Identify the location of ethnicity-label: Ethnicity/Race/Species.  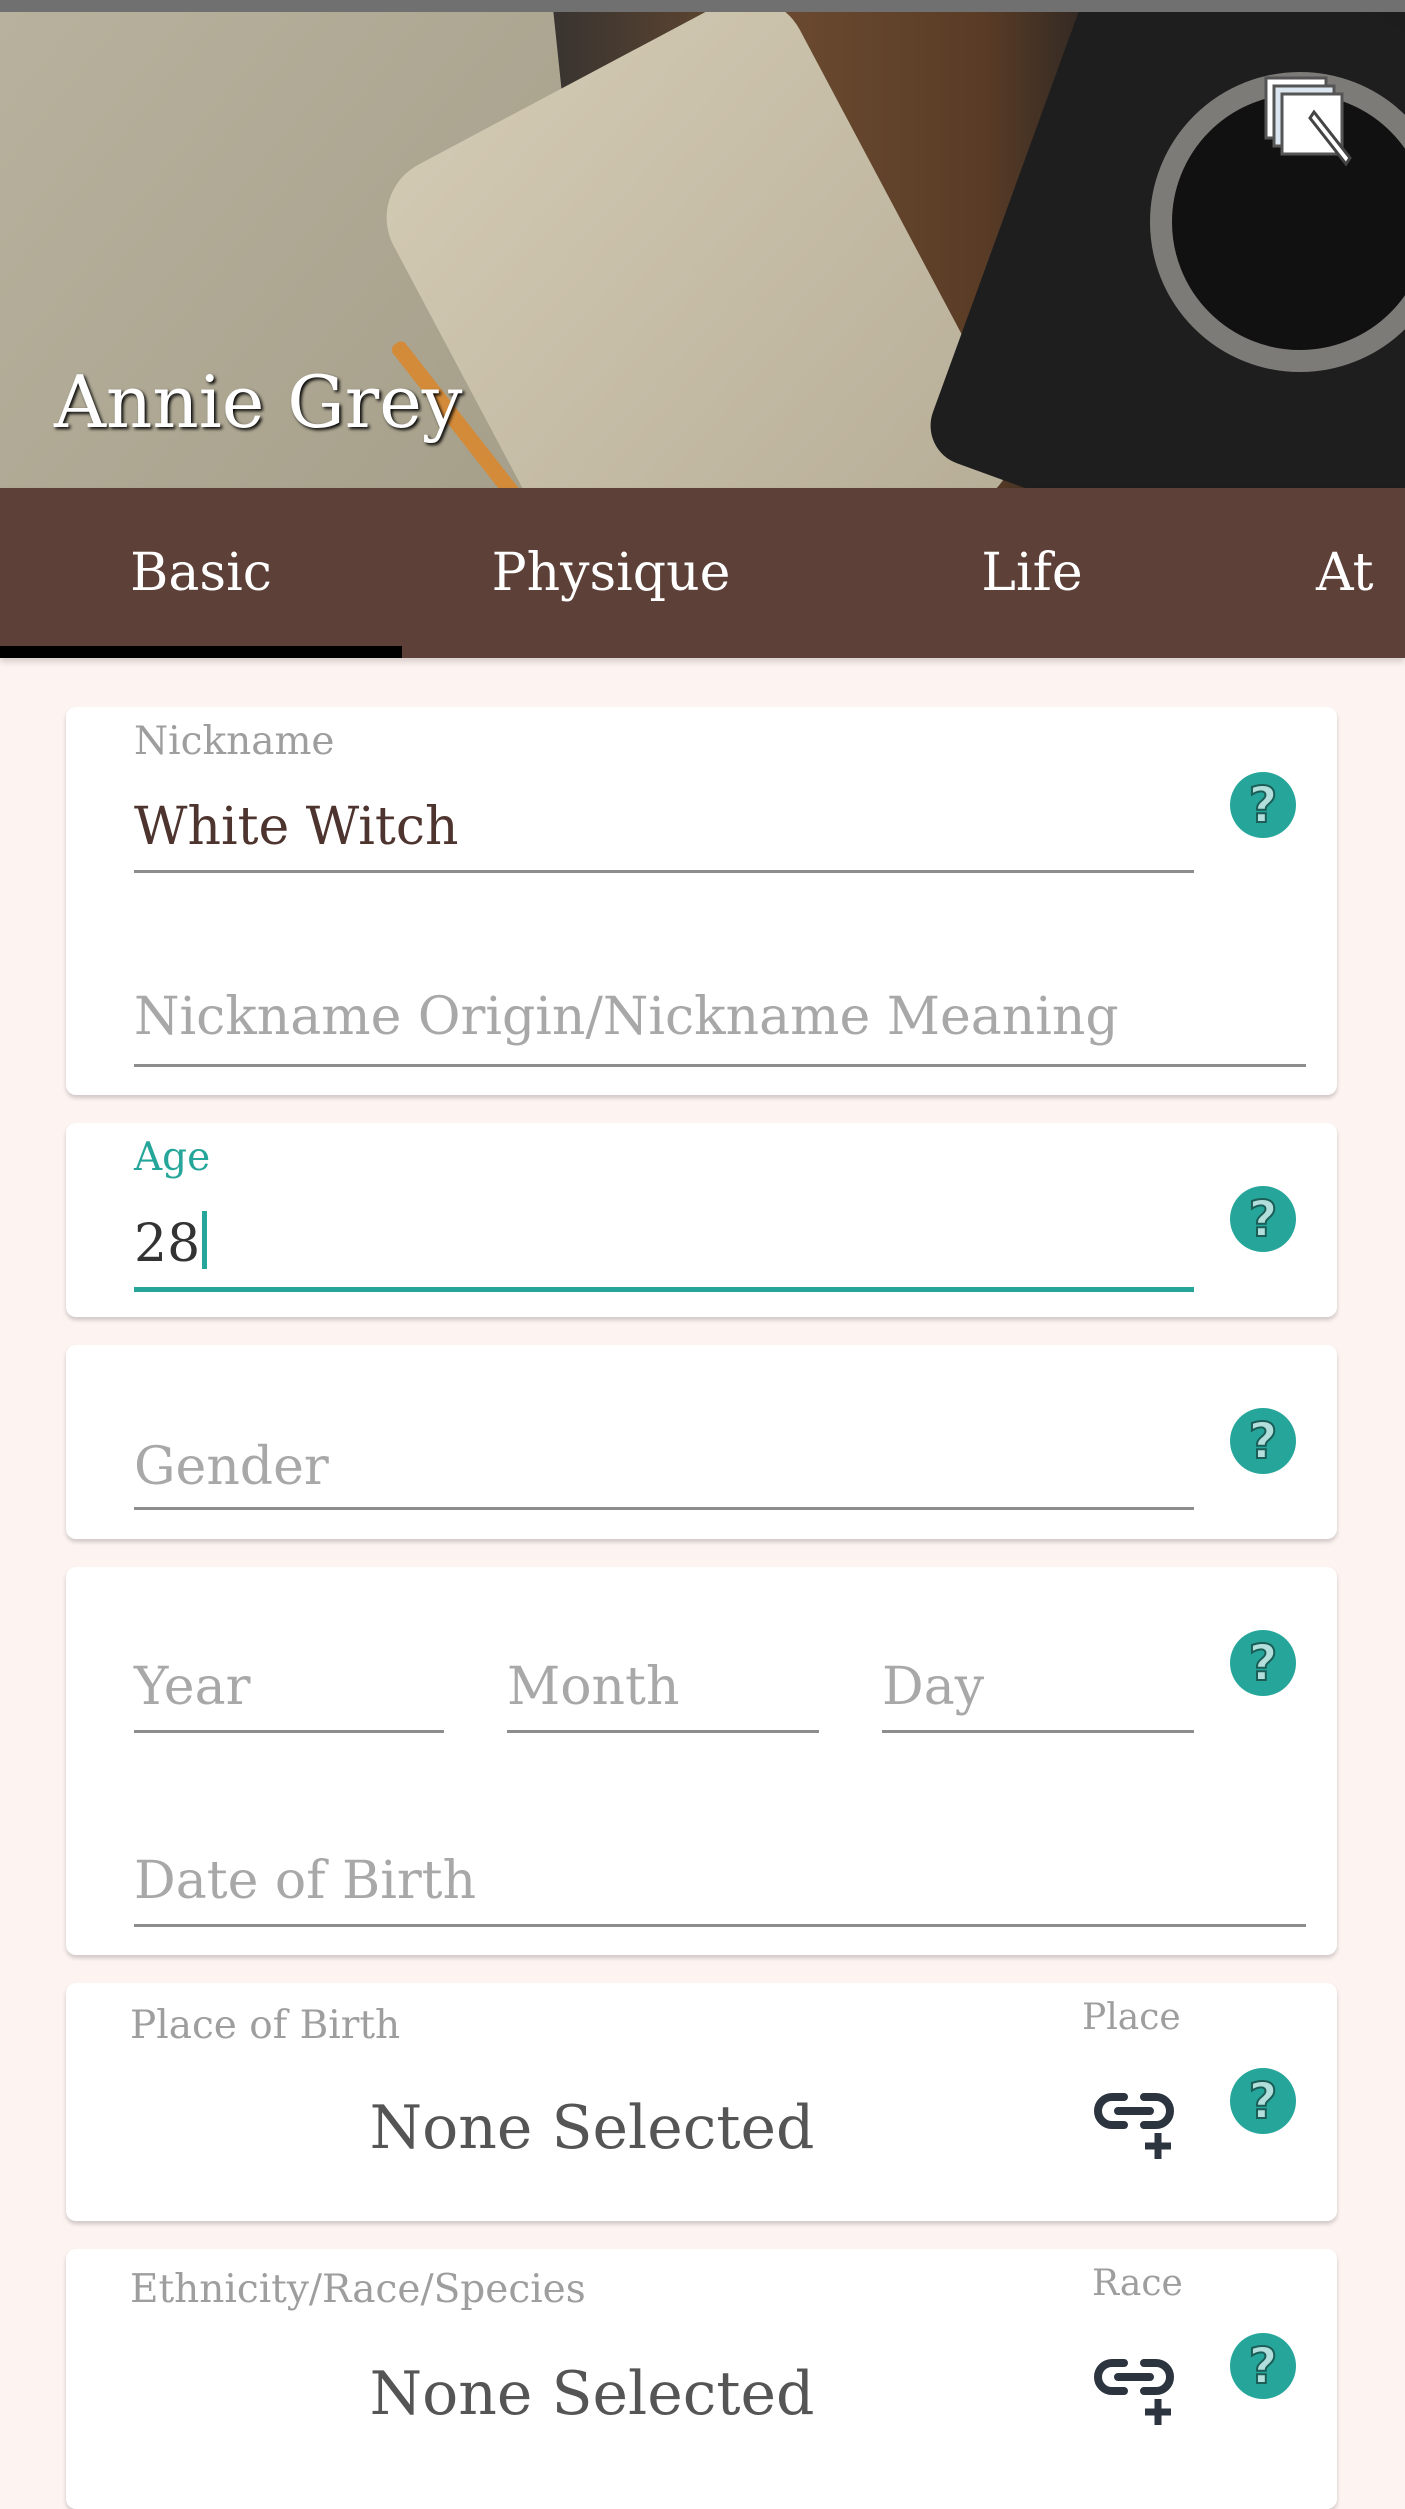
(358, 2289).